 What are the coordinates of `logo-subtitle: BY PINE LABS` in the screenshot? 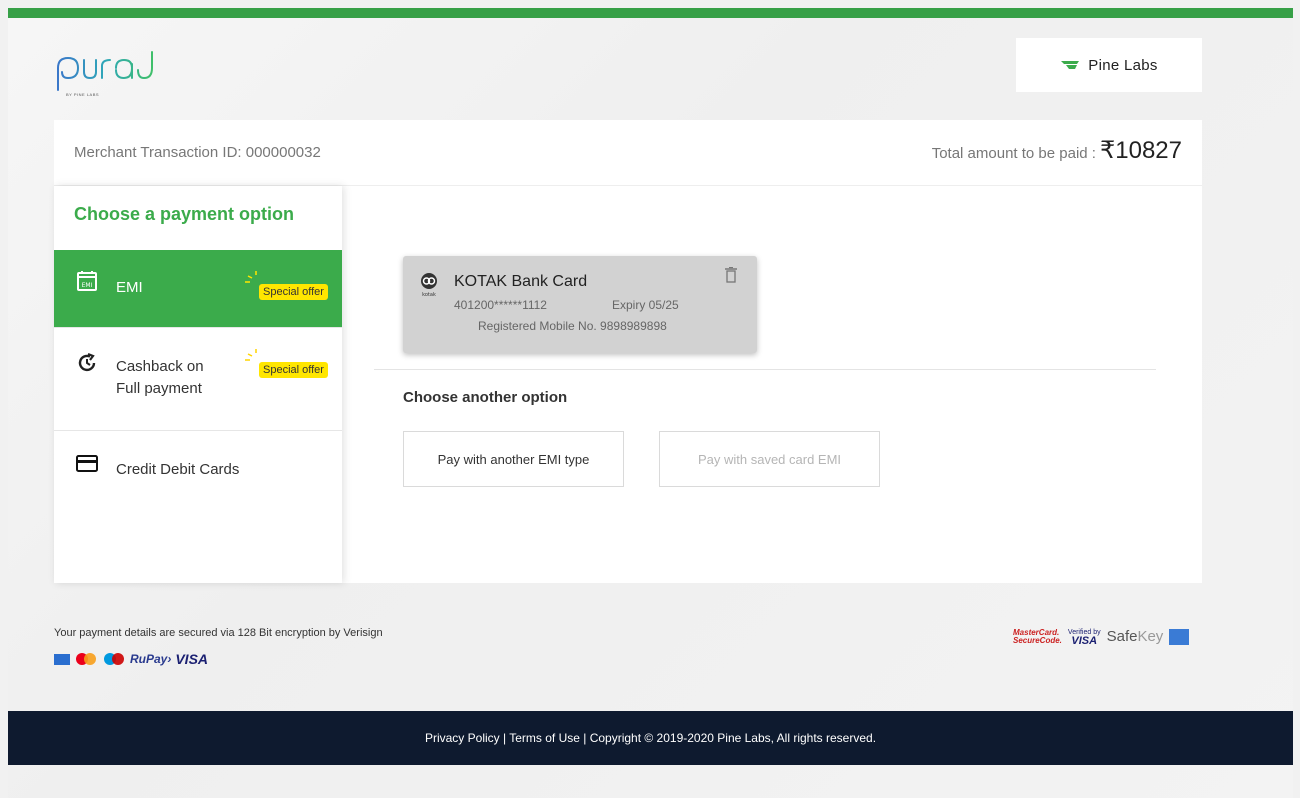 It's located at (83, 94).